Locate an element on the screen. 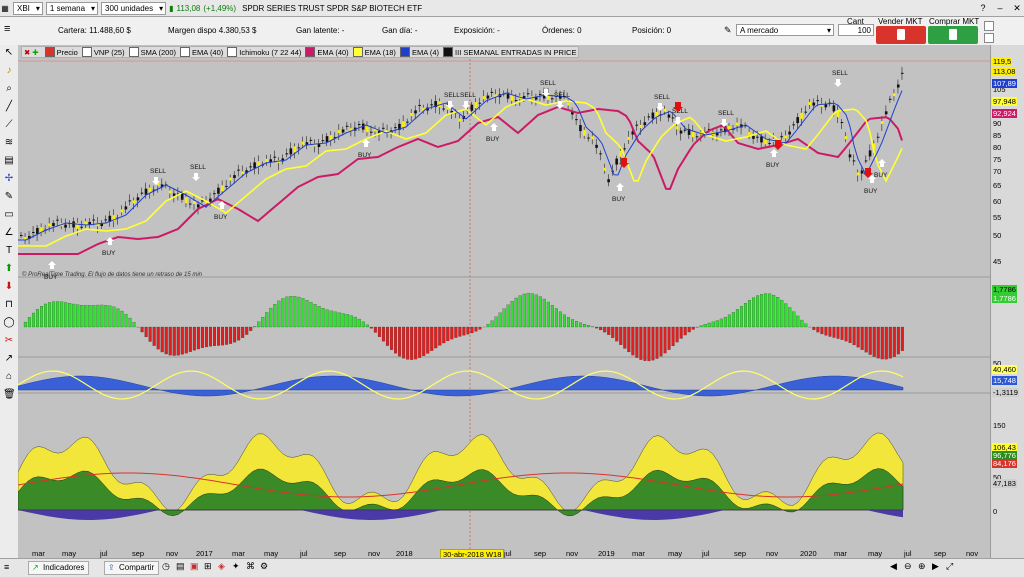 Image resolution: width=1024 pixels, height=577 pixels. bottom-icon-1: ◷ is located at coordinates (166, 566).